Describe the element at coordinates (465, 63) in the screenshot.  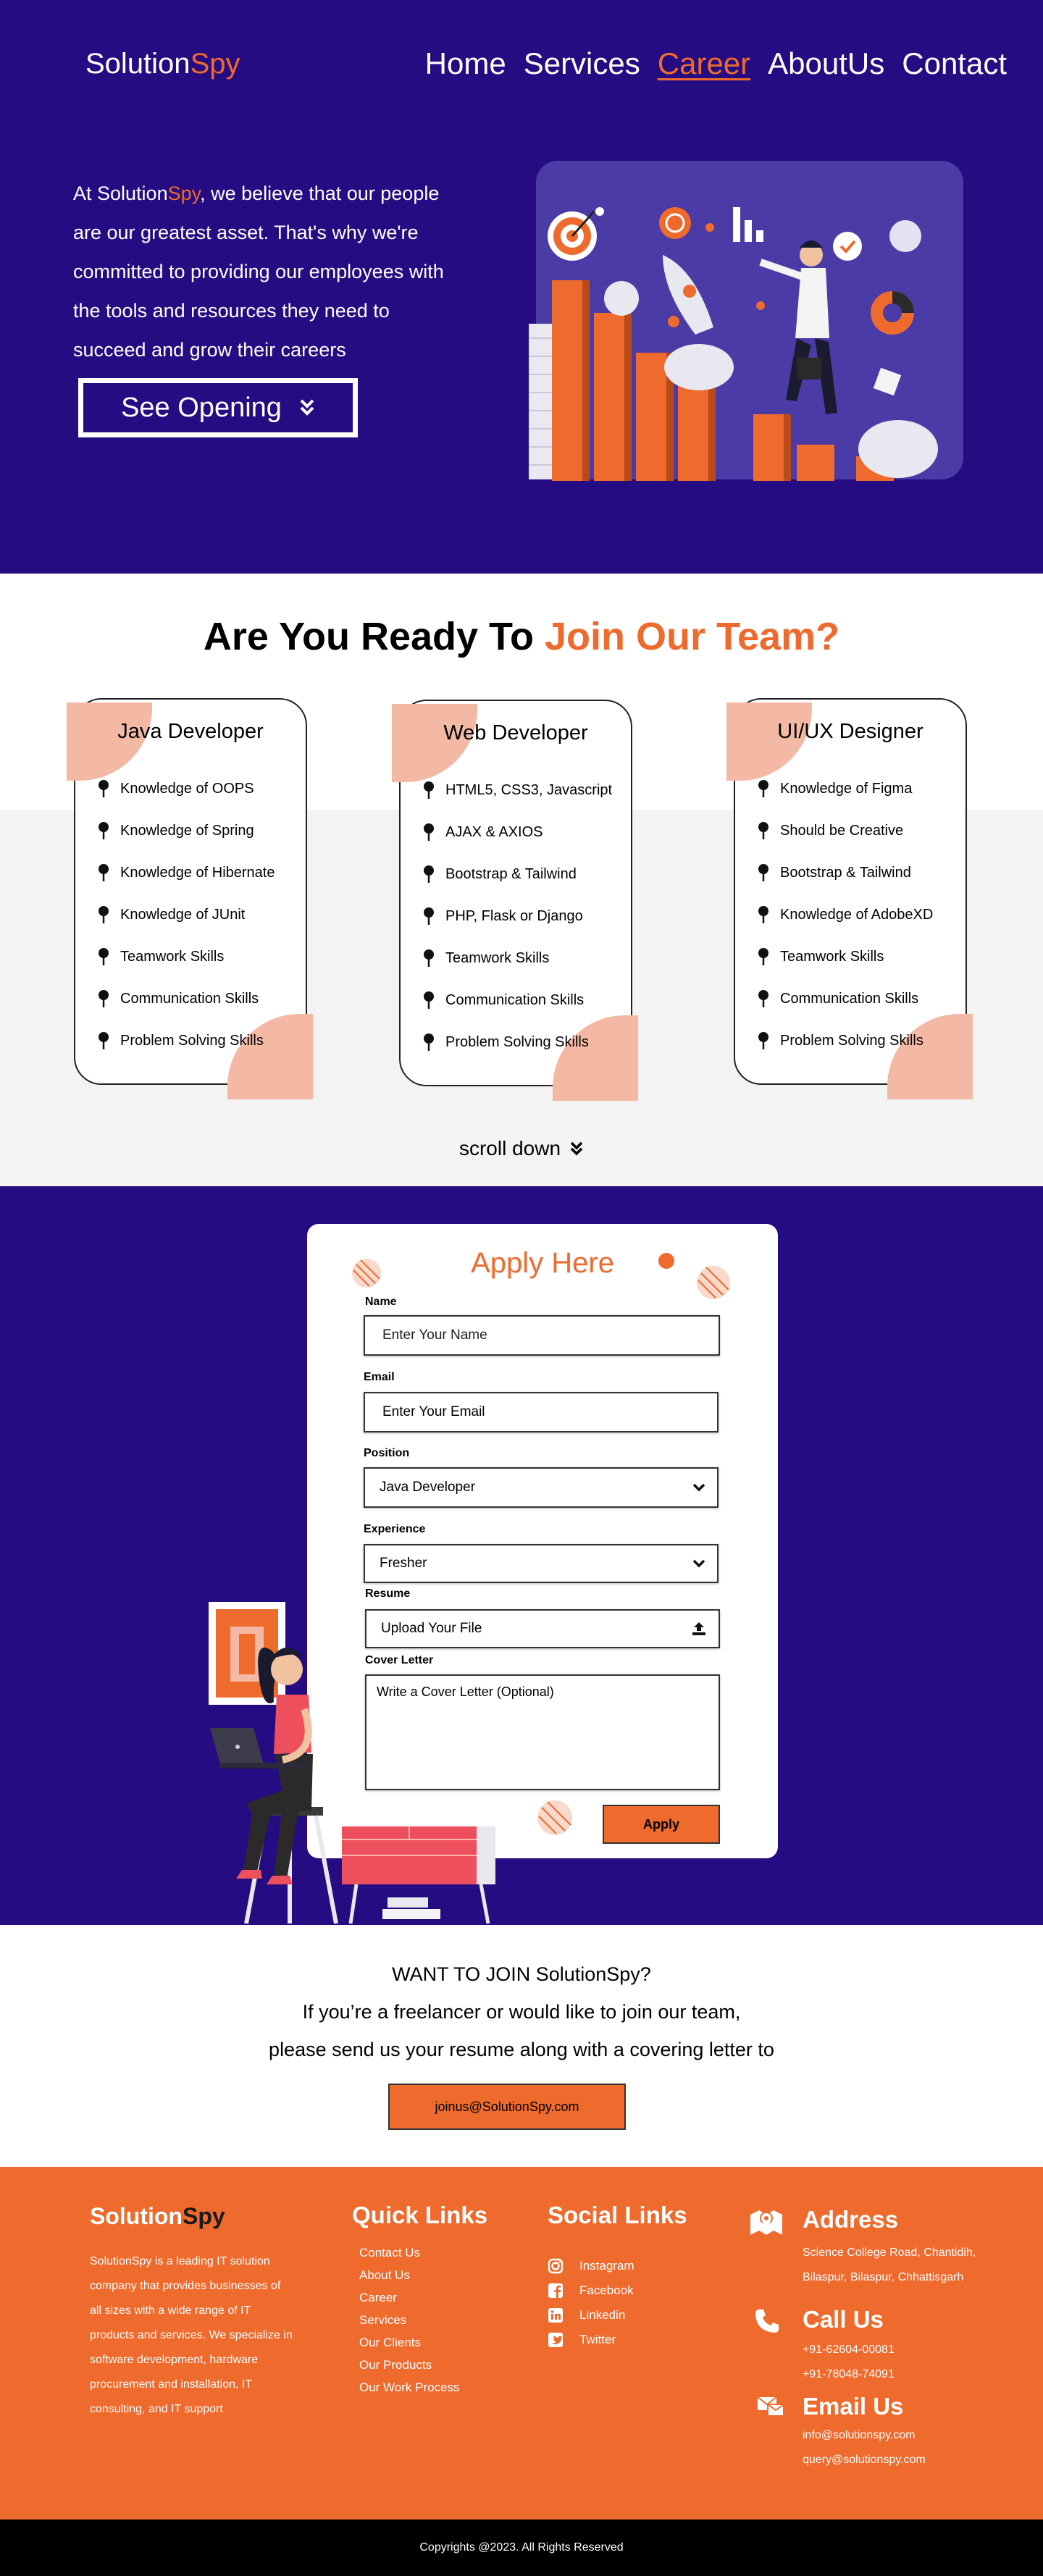
I see `nav-home: Home` at that location.